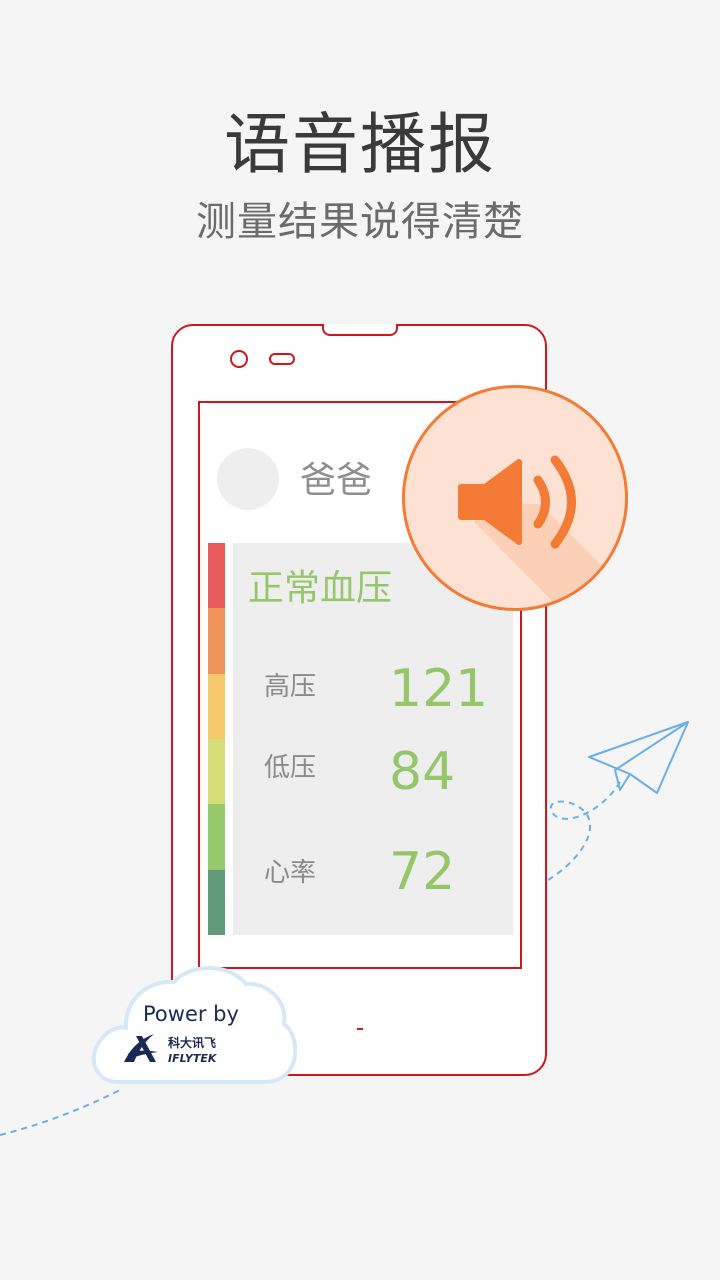  Describe the element at coordinates (193, 1058) in the screenshot. I see `logo-en-text: IFLYTEK` at that location.